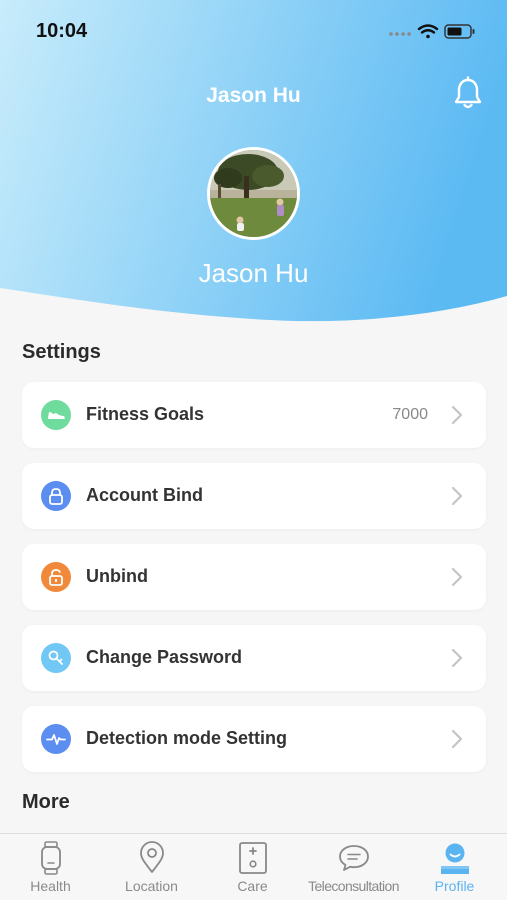  Describe the element at coordinates (145, 414) in the screenshot. I see `fitness-goals-label: Fitness Goals` at that location.